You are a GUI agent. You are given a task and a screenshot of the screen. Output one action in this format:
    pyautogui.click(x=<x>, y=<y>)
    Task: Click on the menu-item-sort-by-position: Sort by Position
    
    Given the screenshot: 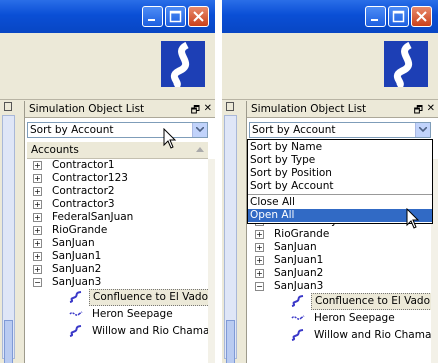 What is the action you would take?
    pyautogui.click(x=340, y=173)
    